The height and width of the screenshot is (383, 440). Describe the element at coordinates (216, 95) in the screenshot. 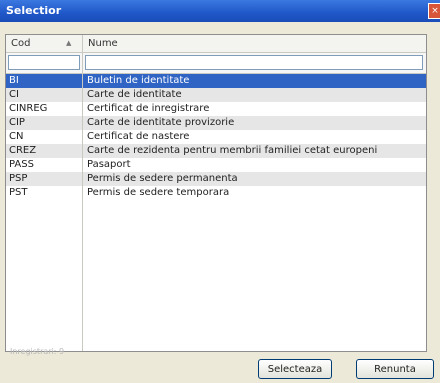

I see `table-row: CI Carte de identitate` at that location.